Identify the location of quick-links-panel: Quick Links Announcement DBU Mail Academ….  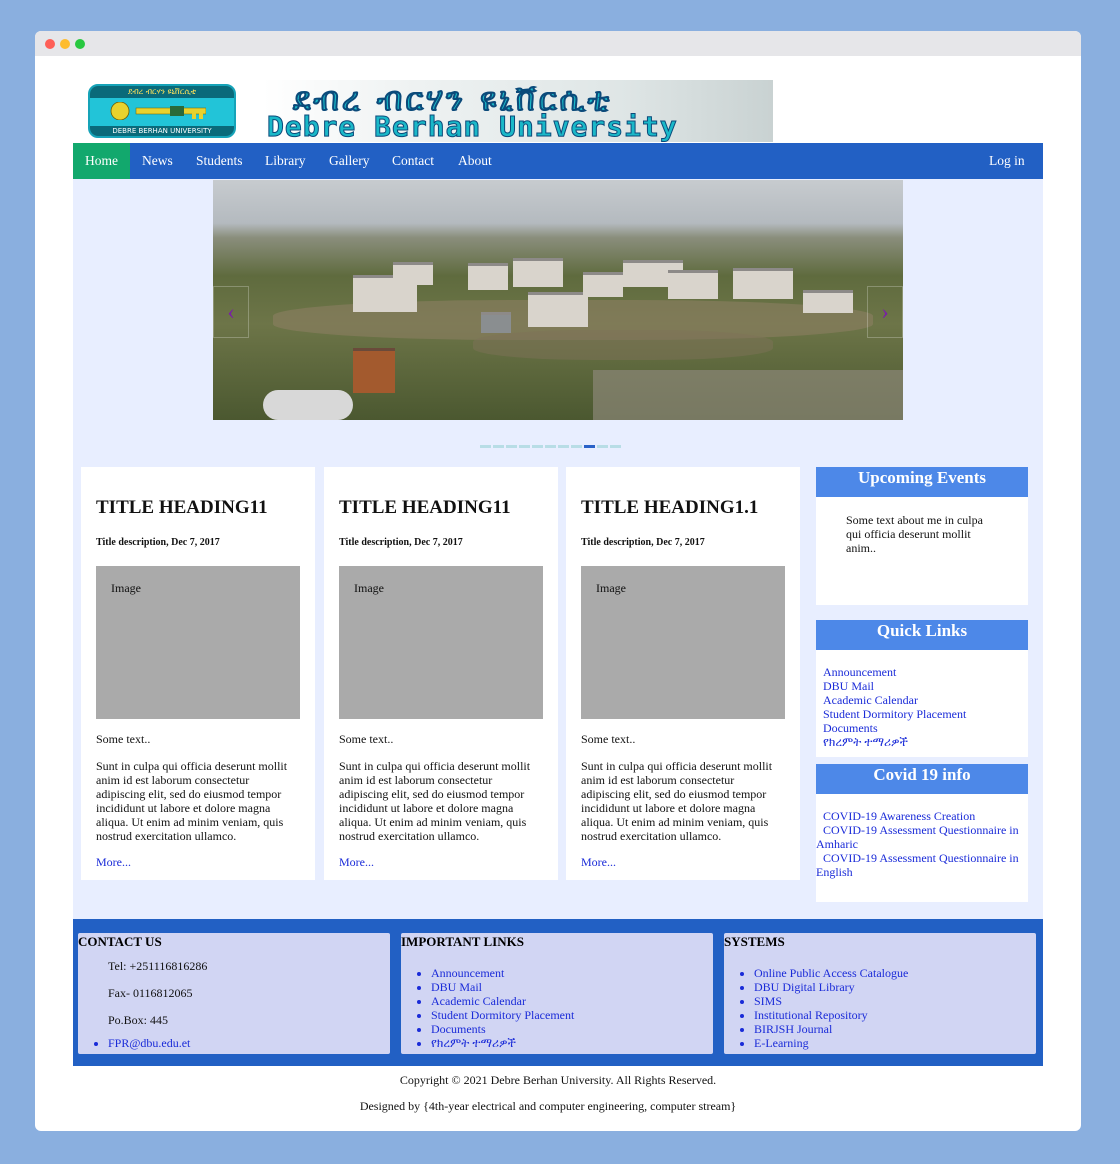
(922, 688).